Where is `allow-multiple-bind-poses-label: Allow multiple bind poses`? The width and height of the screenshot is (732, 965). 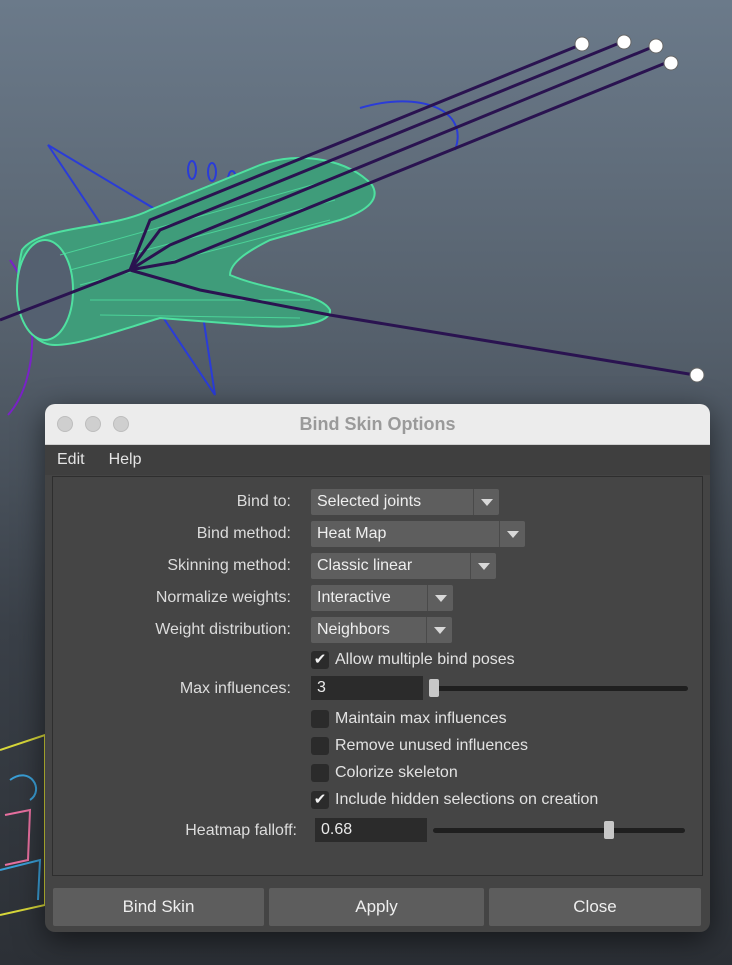 allow-multiple-bind-poses-label: Allow multiple bind poses is located at coordinates (425, 659).